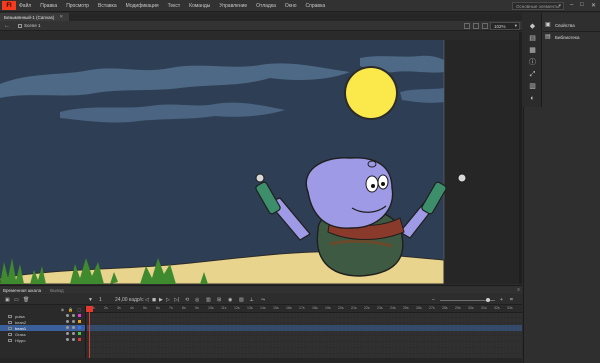 The width and height of the screenshot is (600, 363). I want to click on minimize-button: –, so click(571, 5).